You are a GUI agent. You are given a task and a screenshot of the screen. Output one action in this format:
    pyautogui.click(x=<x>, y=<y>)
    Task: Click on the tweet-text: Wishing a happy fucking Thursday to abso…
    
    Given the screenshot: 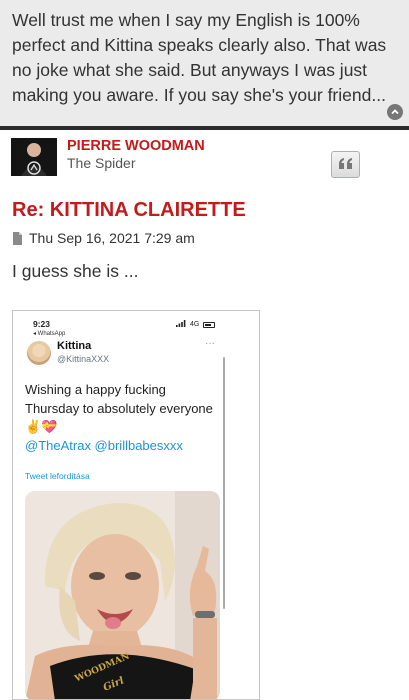 What is the action you would take?
    pyautogui.click(x=119, y=408)
    